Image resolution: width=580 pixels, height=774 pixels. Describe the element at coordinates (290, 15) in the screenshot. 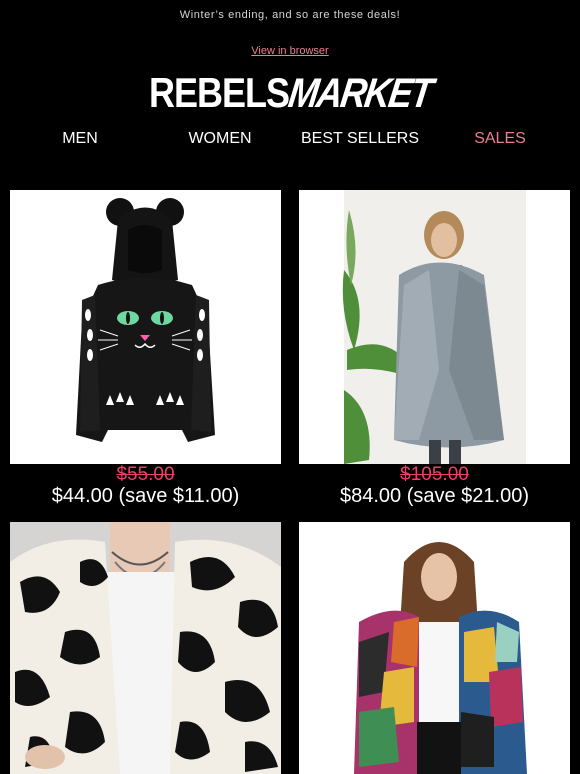

I see `preheader-text: Winter’s ending, and so are these deals!` at that location.